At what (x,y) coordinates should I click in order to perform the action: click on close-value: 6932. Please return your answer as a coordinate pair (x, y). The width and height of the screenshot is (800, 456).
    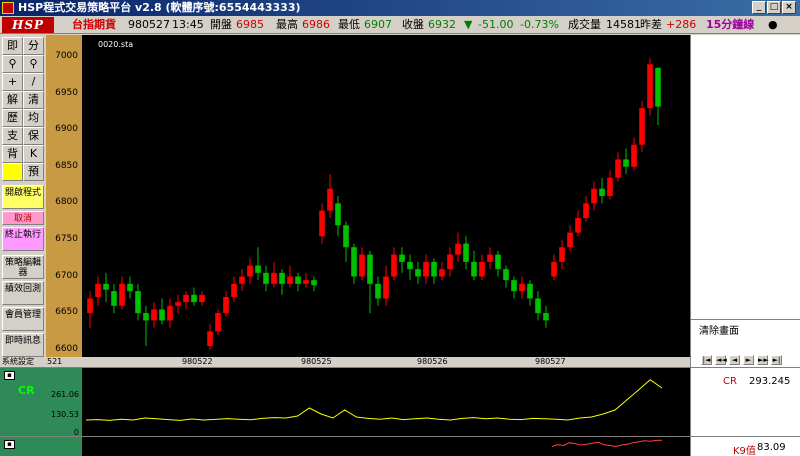
    Looking at the image, I should click on (442, 24).